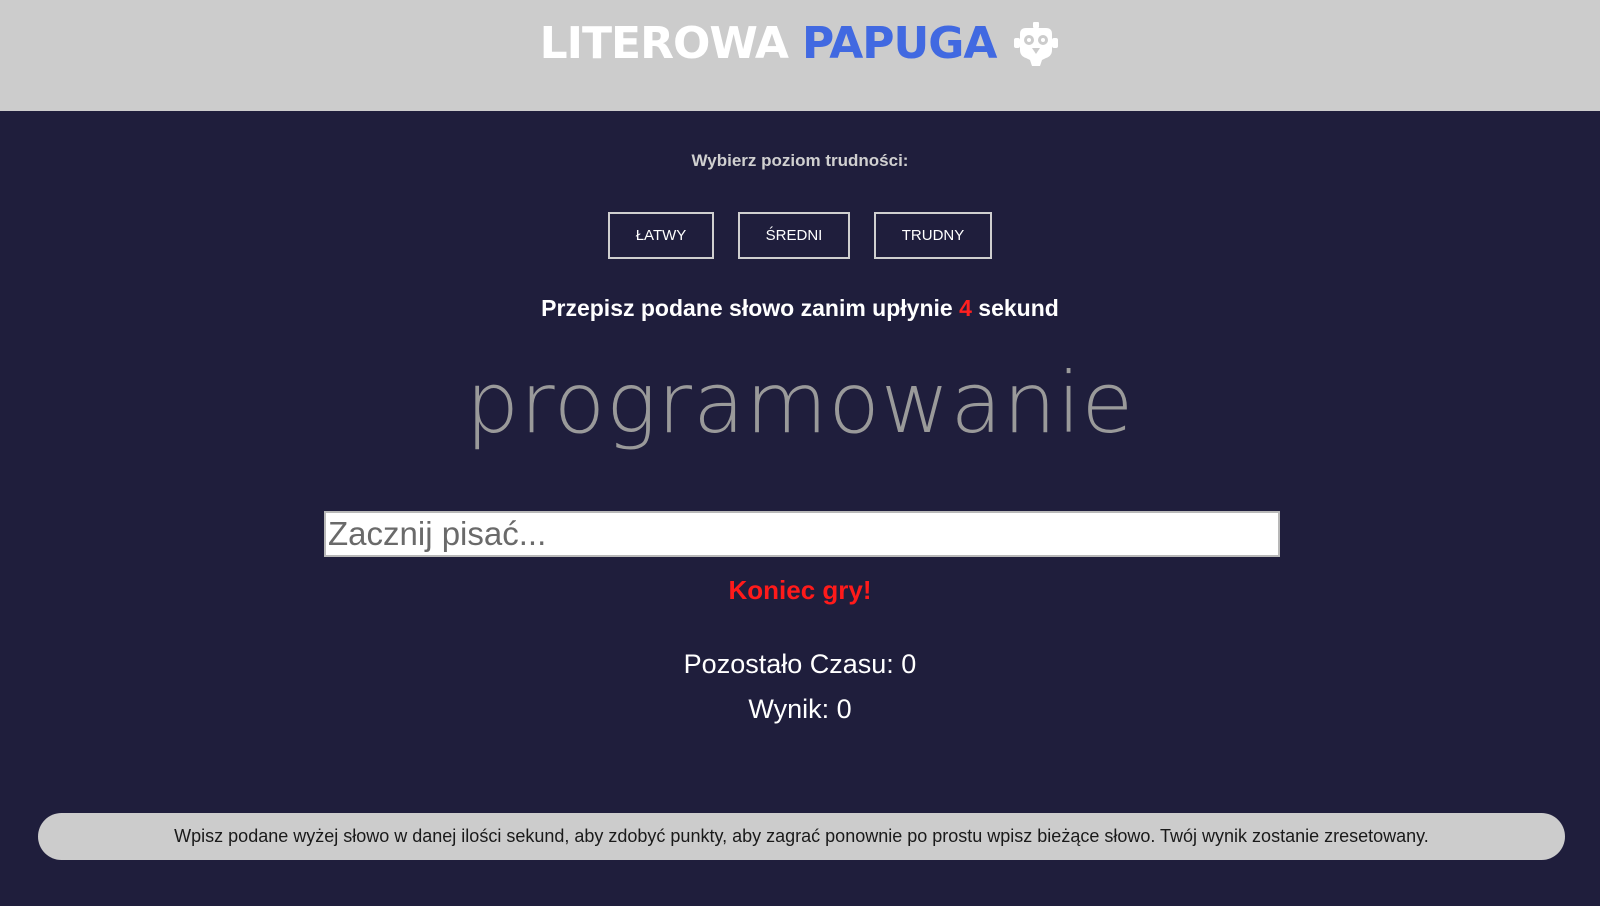  I want to click on score-label: Wynik:, so click(789, 709).